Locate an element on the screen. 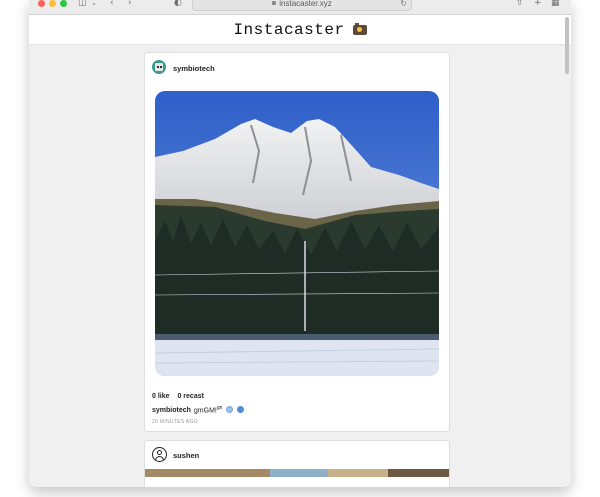 The height and width of the screenshot is (497, 600). tab-overview-icon: ▦ is located at coordinates (555, 4).